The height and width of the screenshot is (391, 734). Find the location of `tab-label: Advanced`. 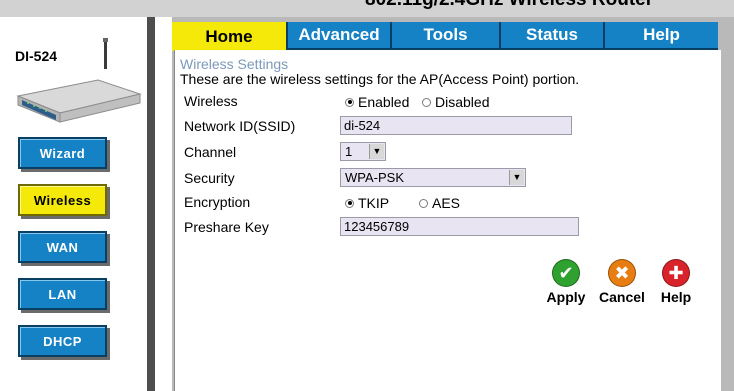

tab-label: Advanced is located at coordinates (339, 34).